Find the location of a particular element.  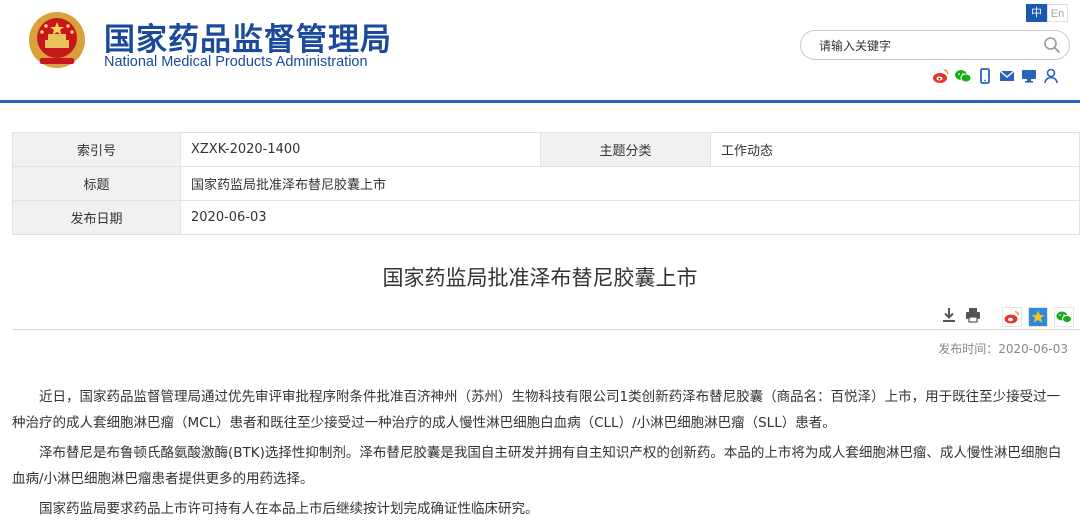

social-links is located at coordinates (996, 76).